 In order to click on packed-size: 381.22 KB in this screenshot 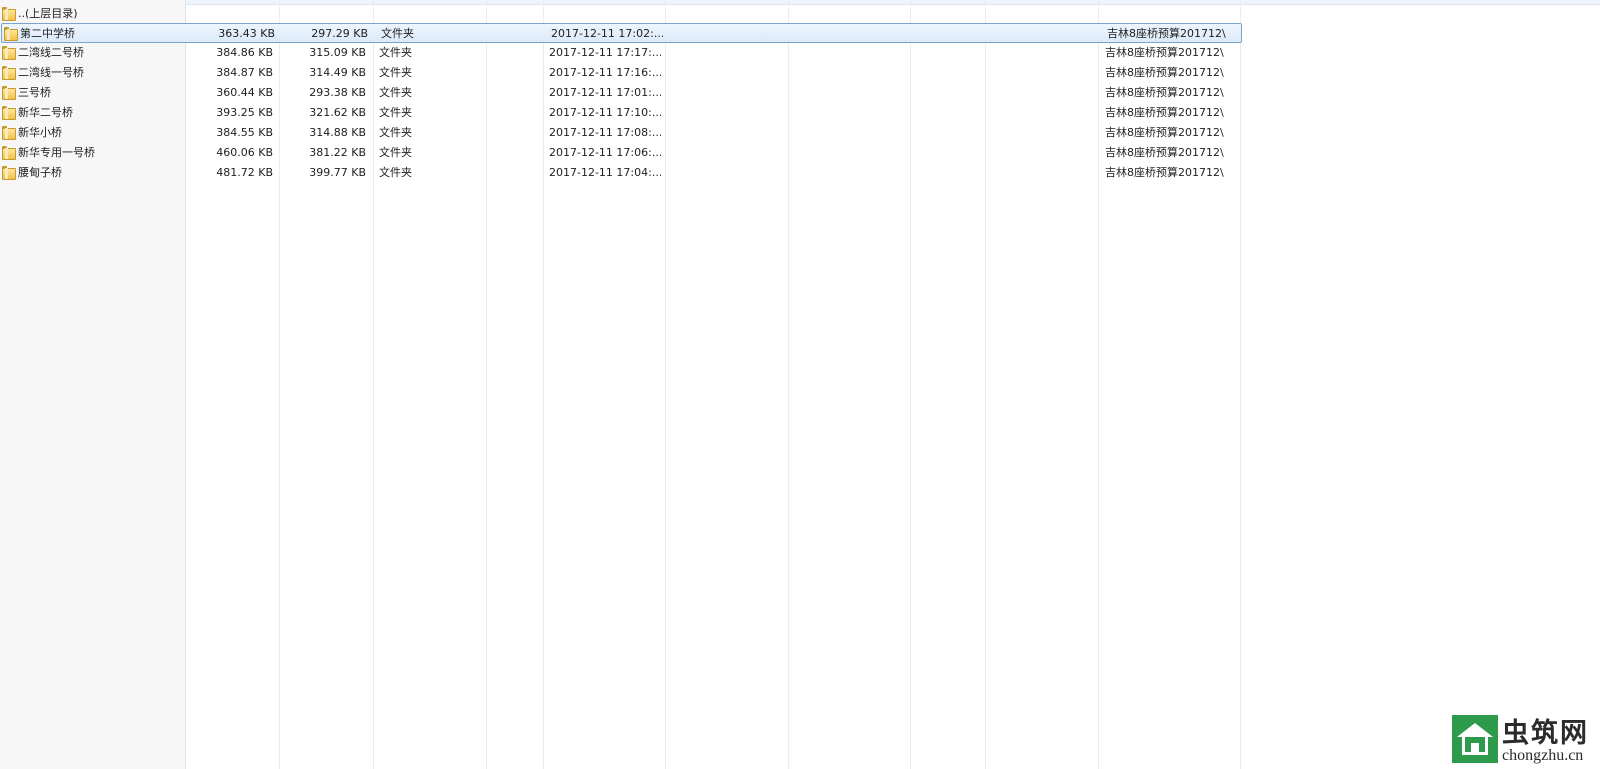, I will do `click(337, 152)`.